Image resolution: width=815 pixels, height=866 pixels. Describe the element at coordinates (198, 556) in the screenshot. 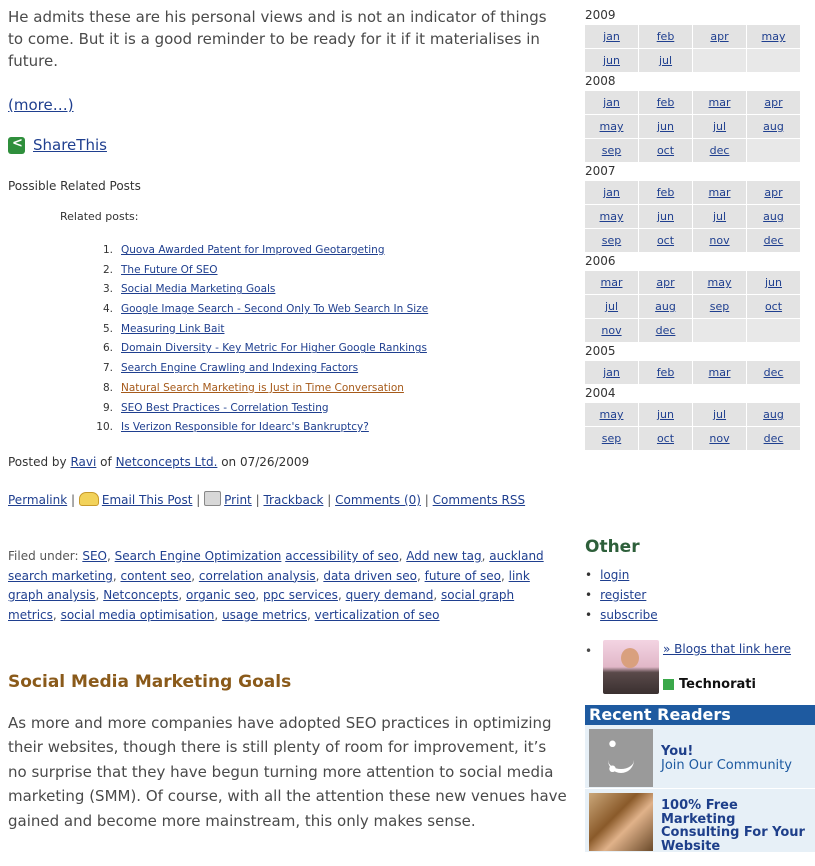

I see `tag-link: Search Engine Optimization` at that location.